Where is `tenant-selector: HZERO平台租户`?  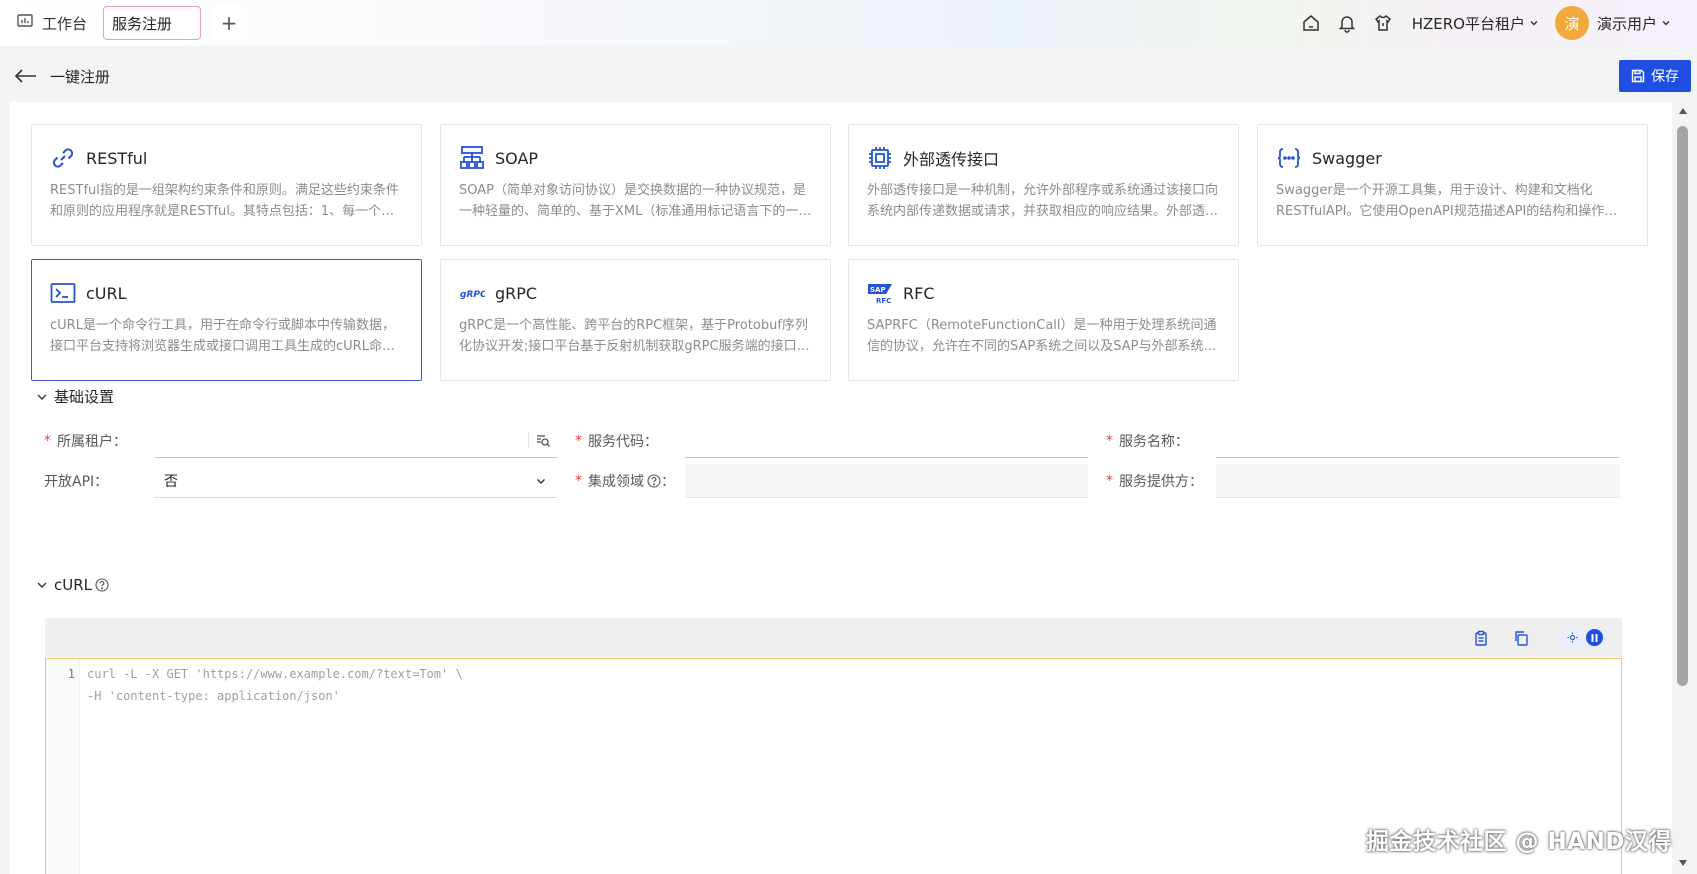
tenant-selector: HZERO平台租户 is located at coordinates (1475, 23).